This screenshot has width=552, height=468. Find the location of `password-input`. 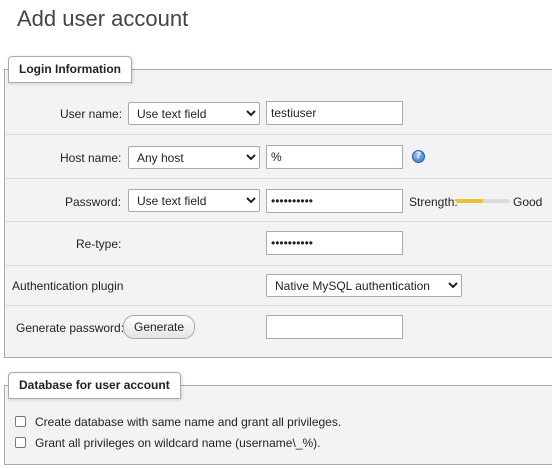

password-input is located at coordinates (334, 201).